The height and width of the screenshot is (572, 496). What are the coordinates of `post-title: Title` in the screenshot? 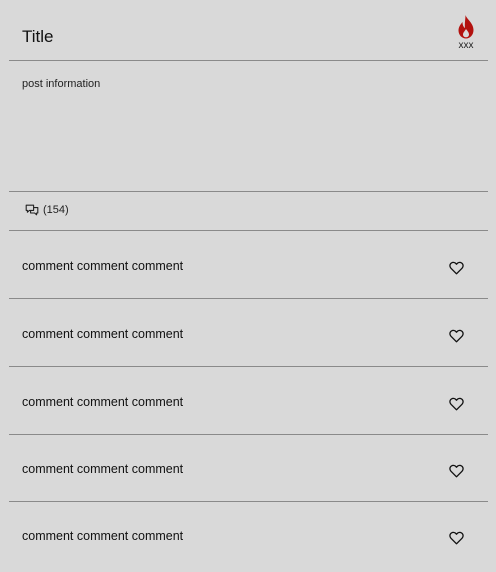 It's located at (38, 36).